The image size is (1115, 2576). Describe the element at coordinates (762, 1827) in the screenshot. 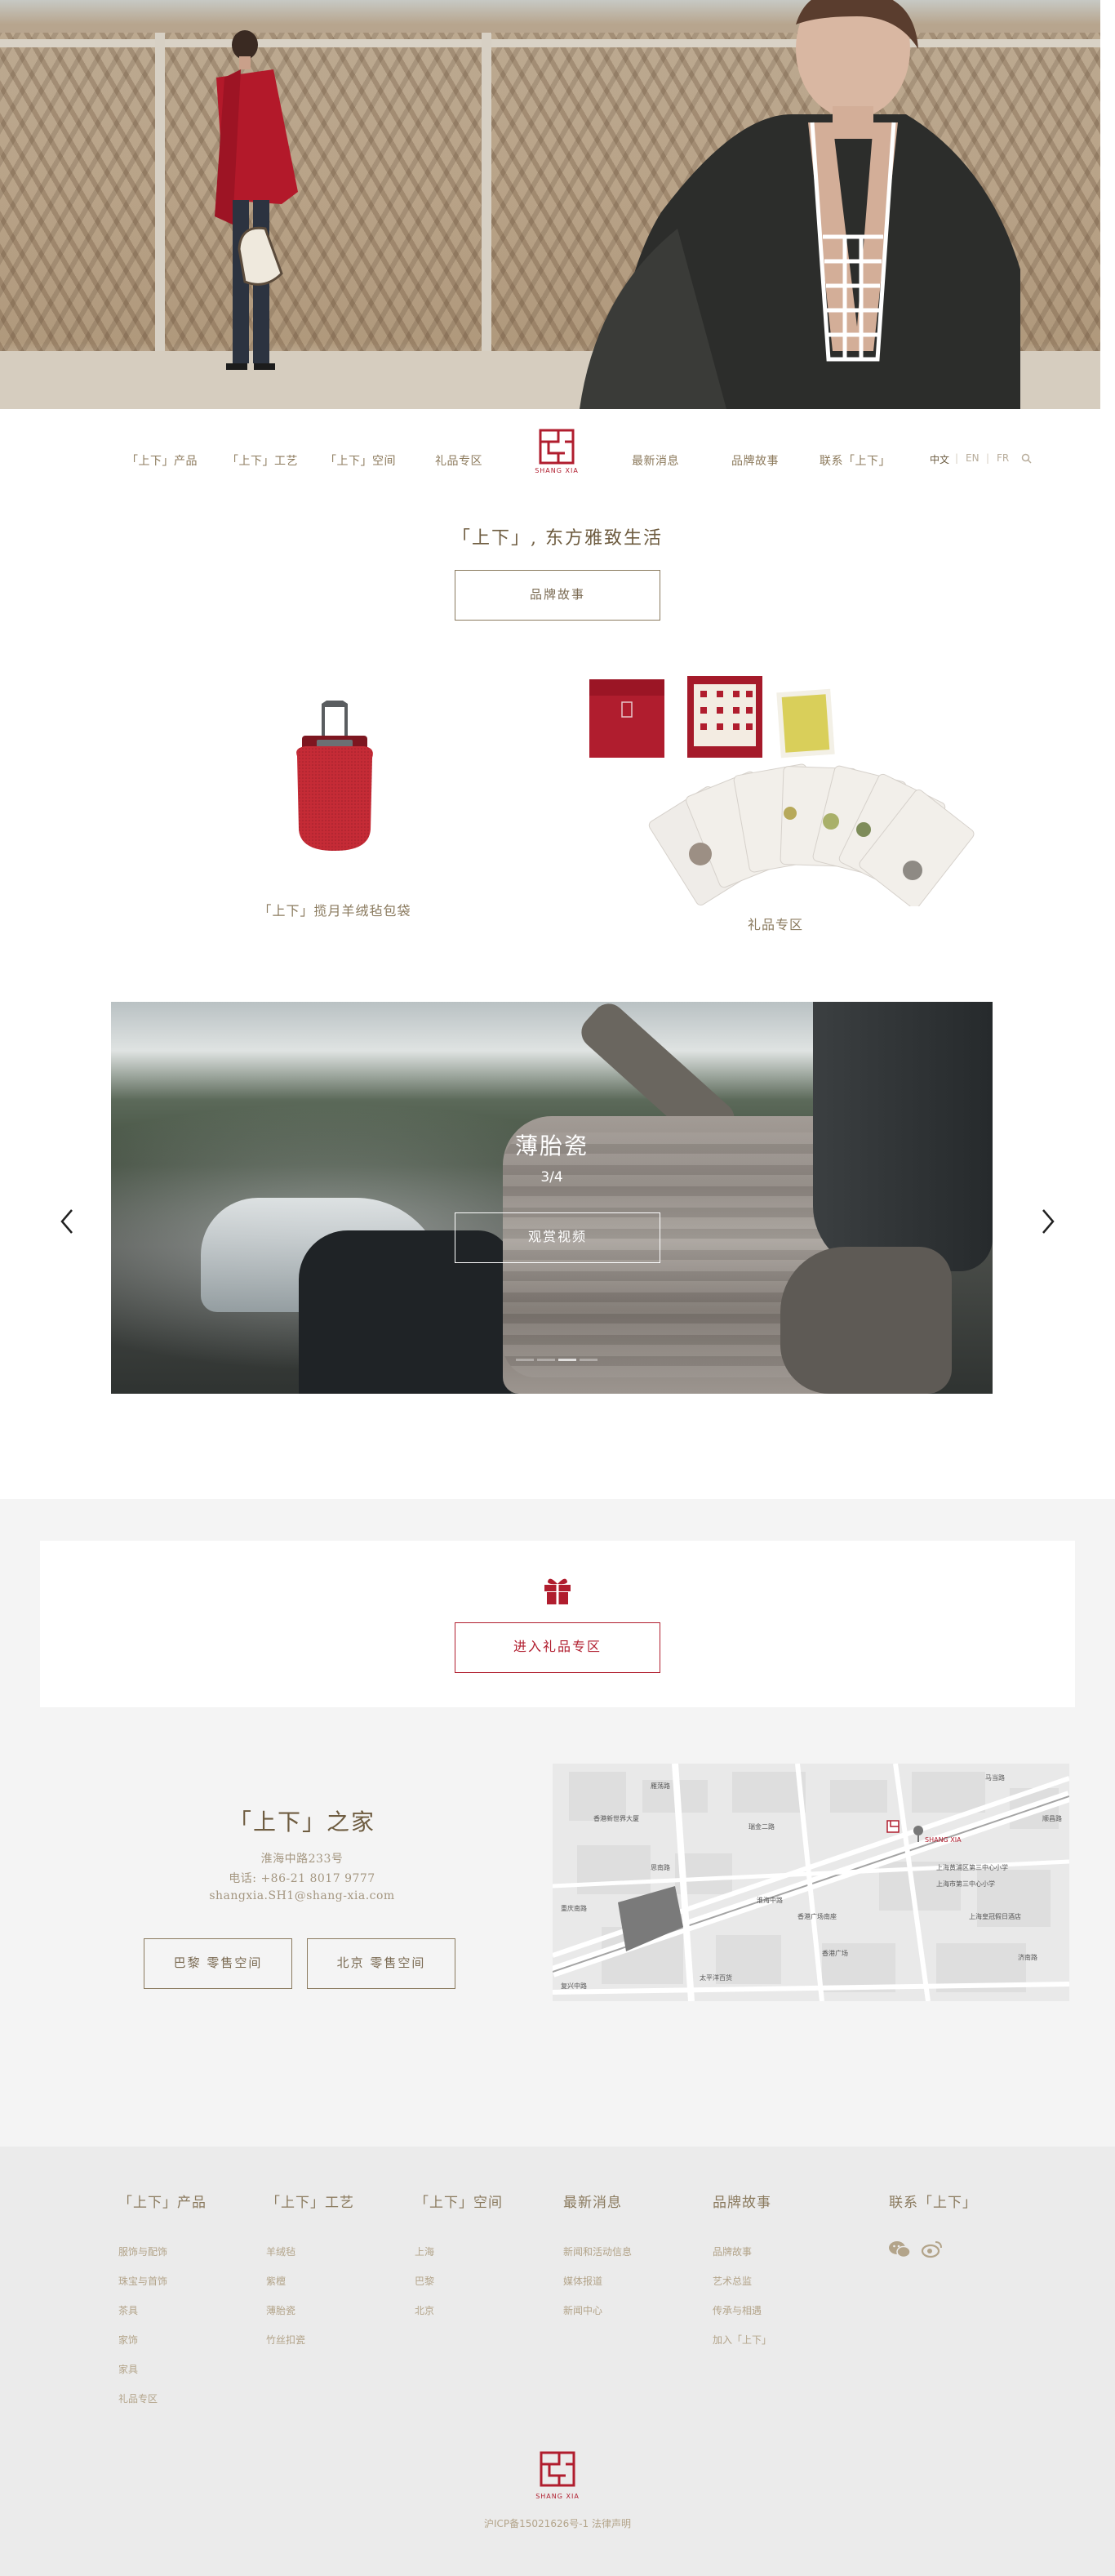

I see `map-label: 瑞金二路` at that location.